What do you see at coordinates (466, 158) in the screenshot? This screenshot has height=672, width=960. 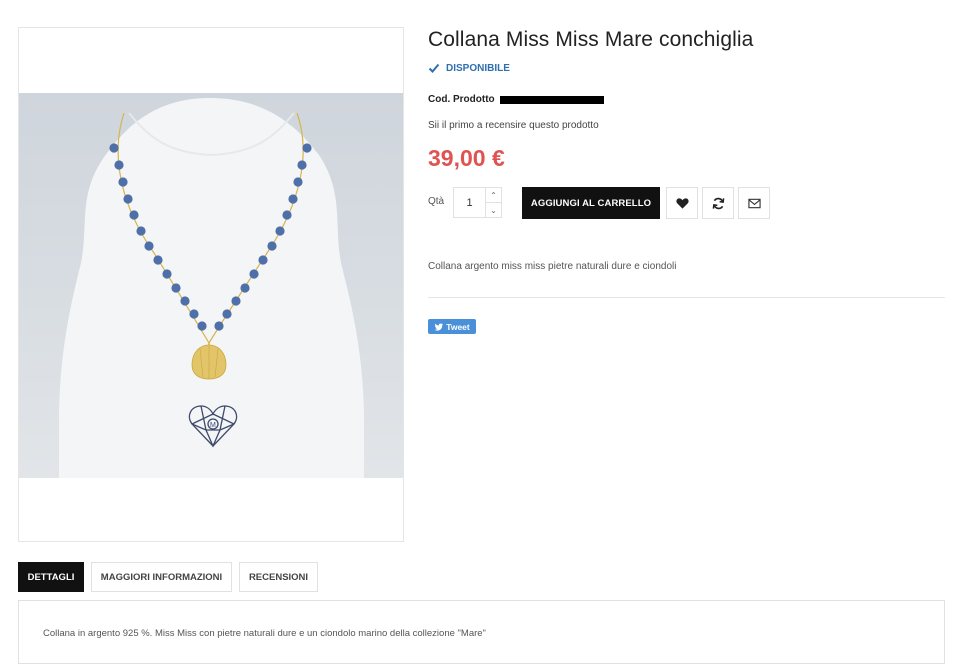 I see `product-price: 39,00 €` at bounding box center [466, 158].